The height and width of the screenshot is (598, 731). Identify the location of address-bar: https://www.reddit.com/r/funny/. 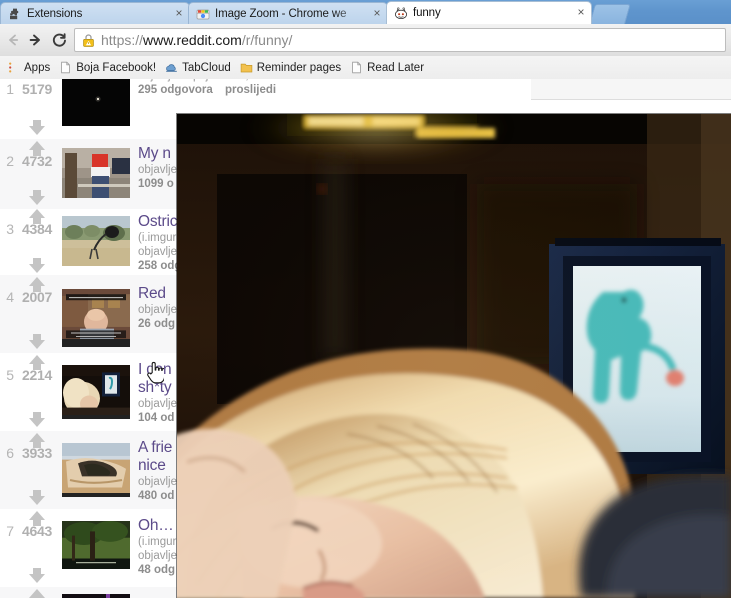
(400, 40).